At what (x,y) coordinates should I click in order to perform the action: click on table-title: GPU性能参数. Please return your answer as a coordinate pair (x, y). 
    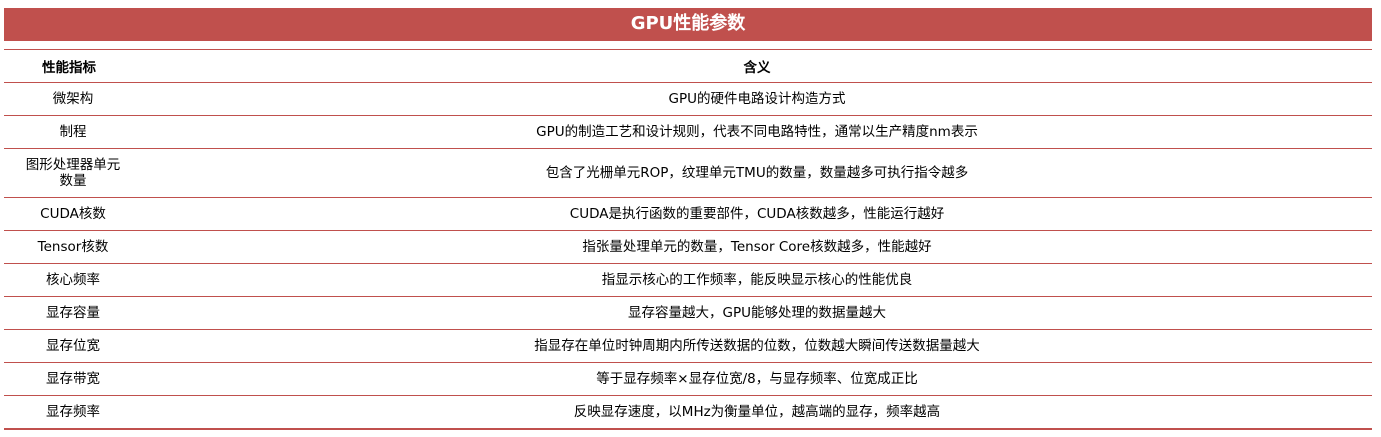
    Looking at the image, I should click on (688, 24).